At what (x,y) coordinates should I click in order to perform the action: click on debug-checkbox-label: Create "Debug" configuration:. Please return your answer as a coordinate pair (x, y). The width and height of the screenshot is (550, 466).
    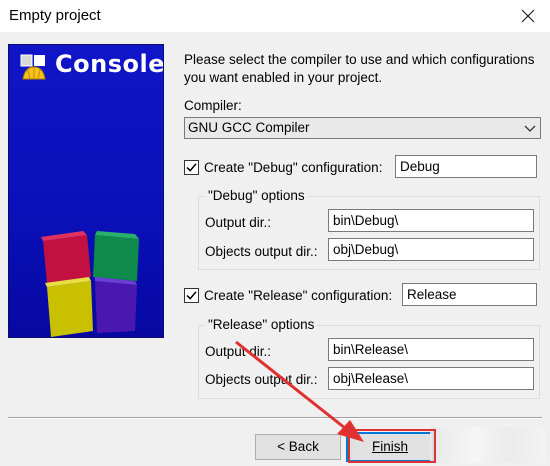
    Looking at the image, I should click on (293, 167).